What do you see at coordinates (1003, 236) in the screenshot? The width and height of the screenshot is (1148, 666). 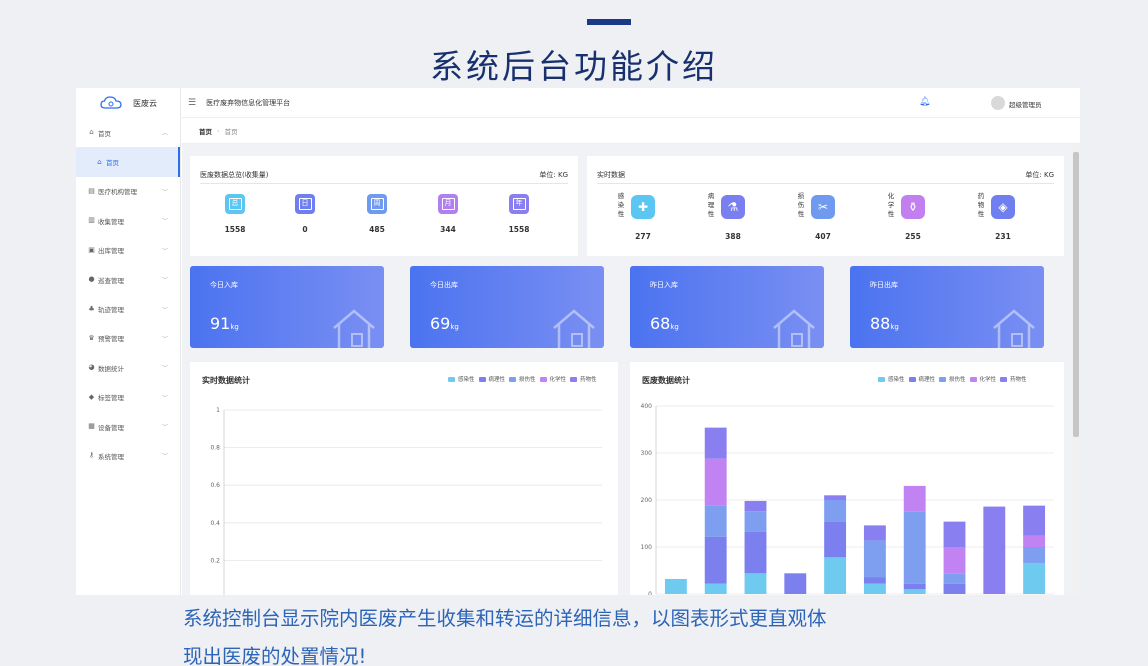 I see `realtime-stat-value: 231` at bounding box center [1003, 236].